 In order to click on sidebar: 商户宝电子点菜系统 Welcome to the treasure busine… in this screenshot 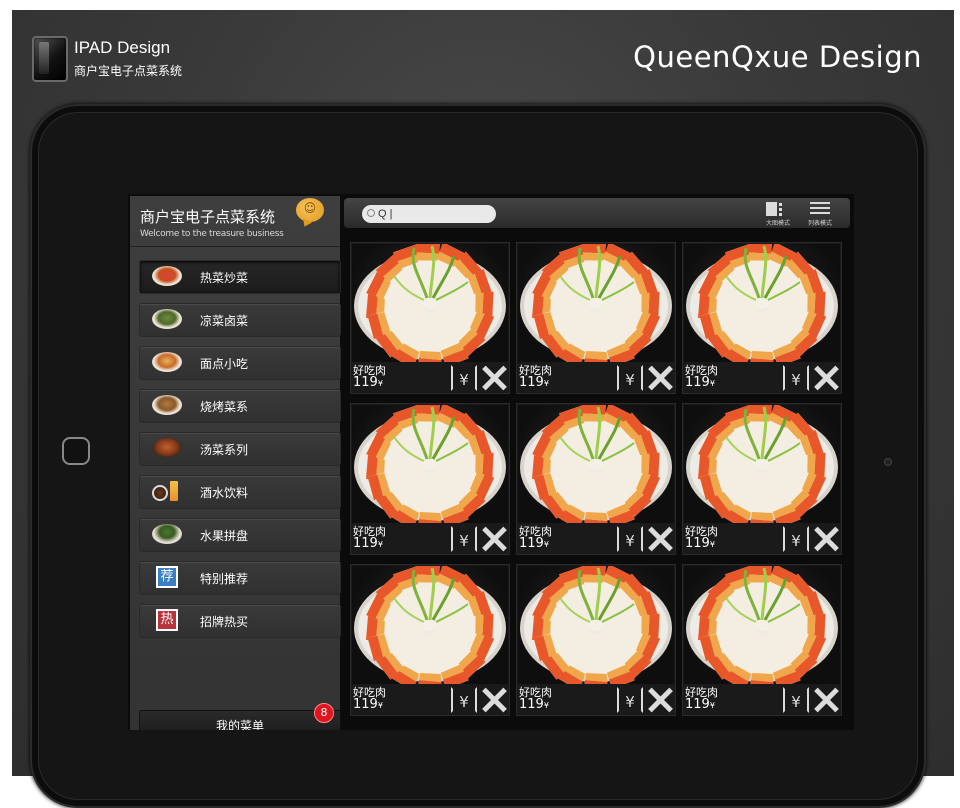, I will do `click(235, 463)`.